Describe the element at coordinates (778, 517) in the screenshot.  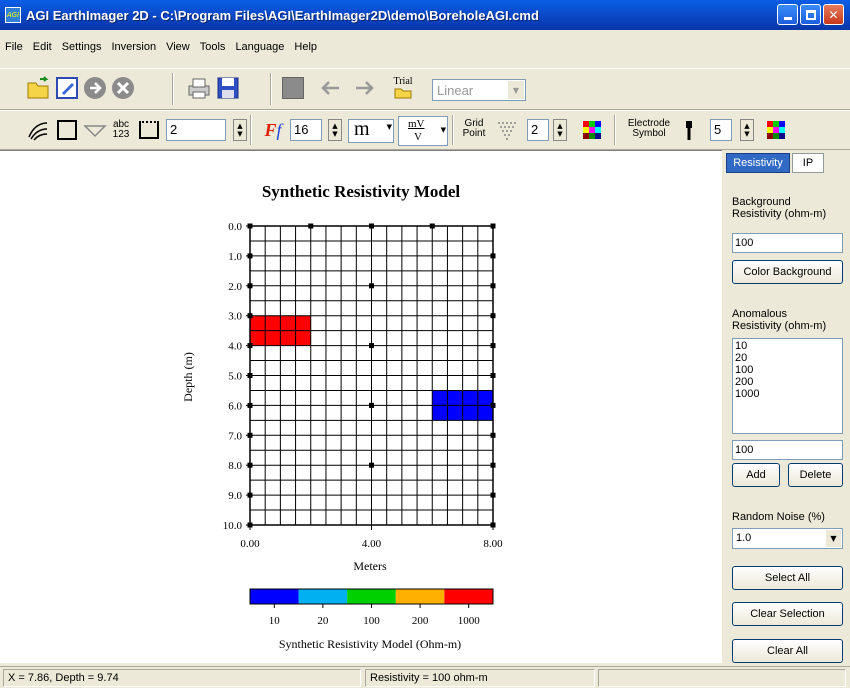
I see `random-noise-label: Random Noise (%)` at that location.